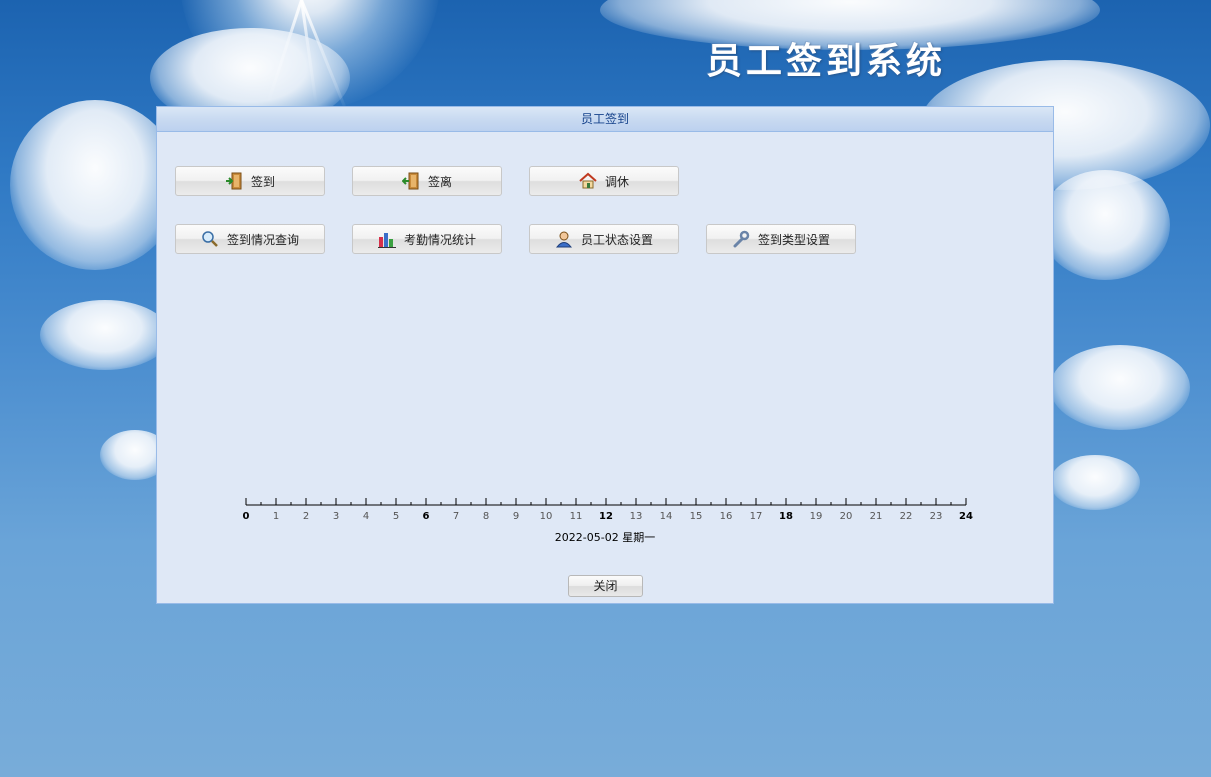 The height and width of the screenshot is (777, 1211). Describe the element at coordinates (306, 516) in the screenshot. I see `hour-tick-label: 2` at that location.